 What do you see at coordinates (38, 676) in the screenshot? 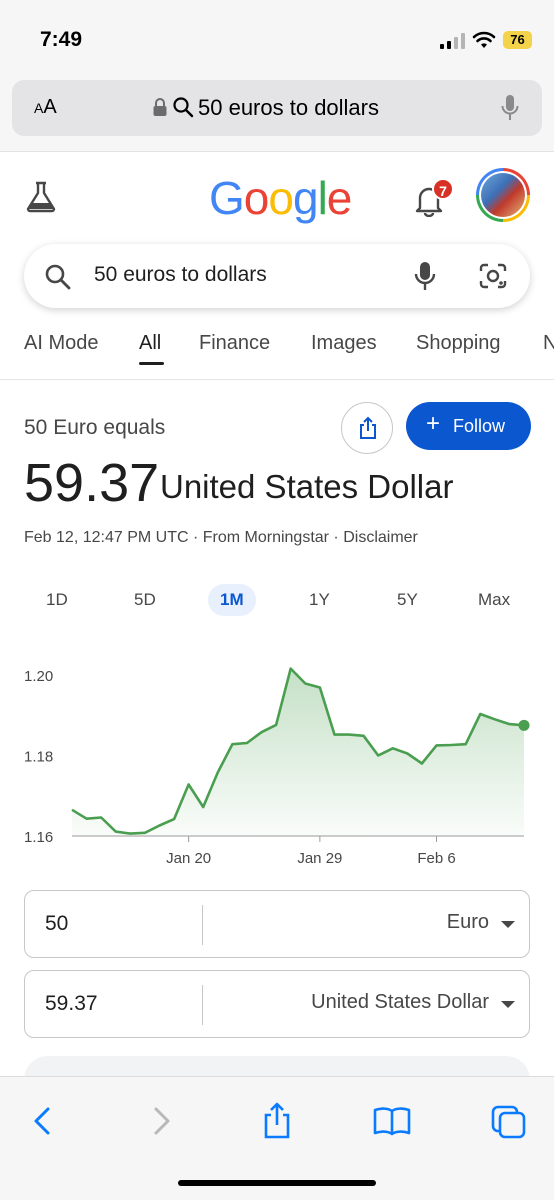
I see `y-tick-label: 1.20` at bounding box center [38, 676].